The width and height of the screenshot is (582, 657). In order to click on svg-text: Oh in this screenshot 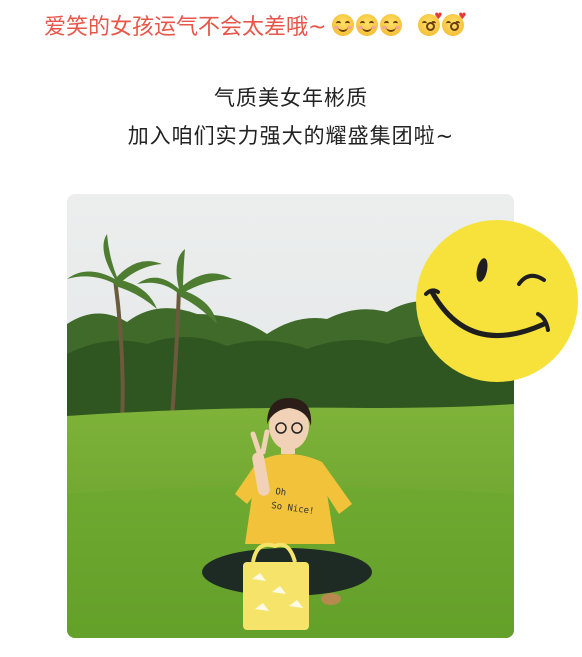, I will do `click(281, 492)`.